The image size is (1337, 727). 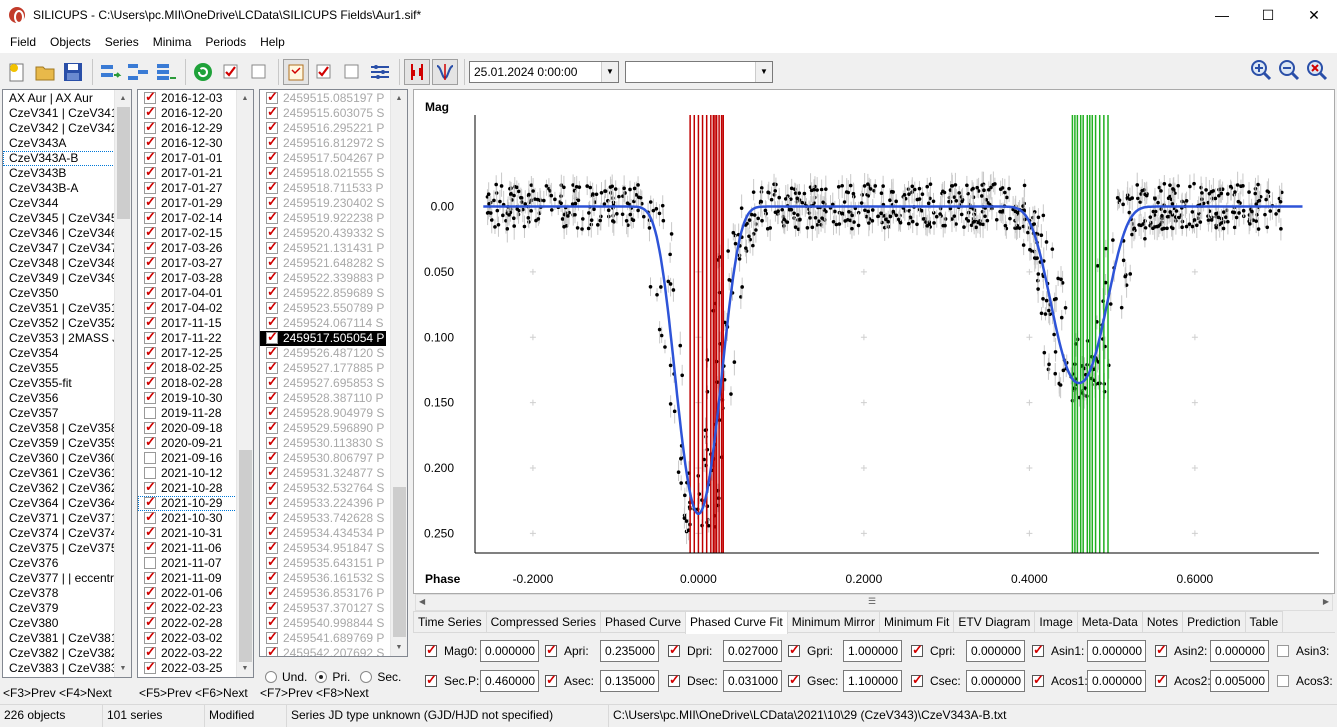 I want to click on list-item: 2459517.505054 P, so click(x=323, y=338).